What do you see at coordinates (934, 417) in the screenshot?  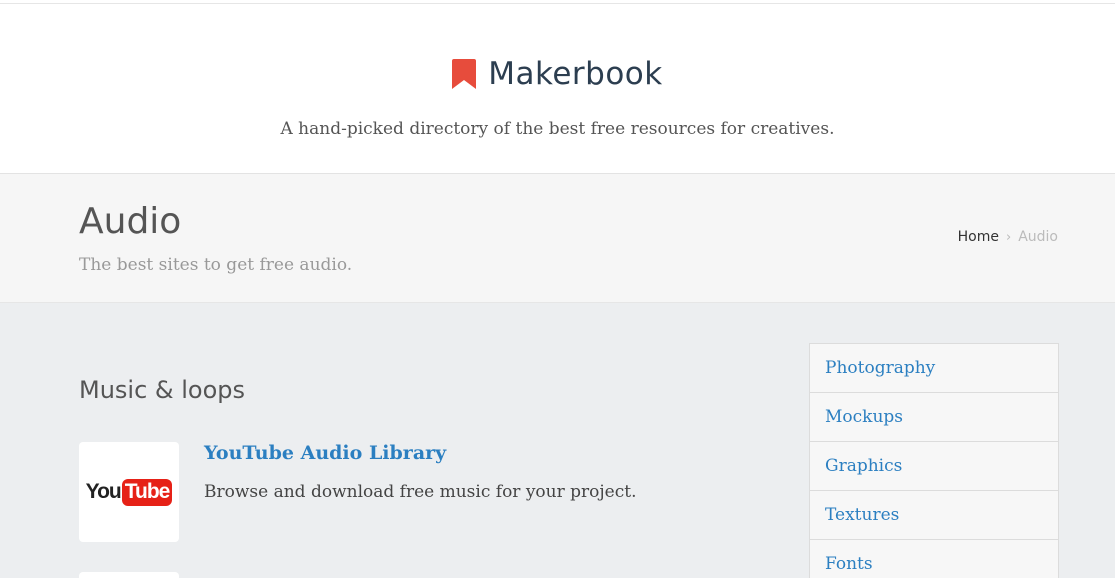 I see `sidebar-item-mockups: Mockups` at bounding box center [934, 417].